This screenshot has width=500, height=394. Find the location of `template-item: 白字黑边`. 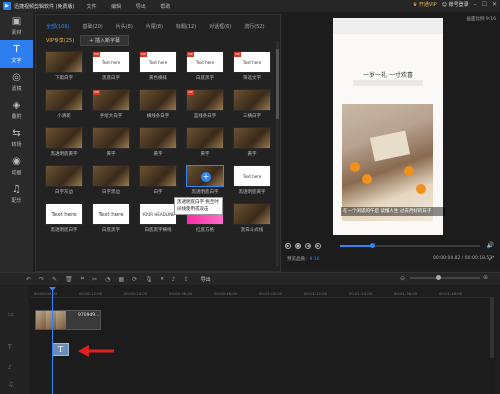

template-item: 白字黑边 is located at coordinates (111, 182).